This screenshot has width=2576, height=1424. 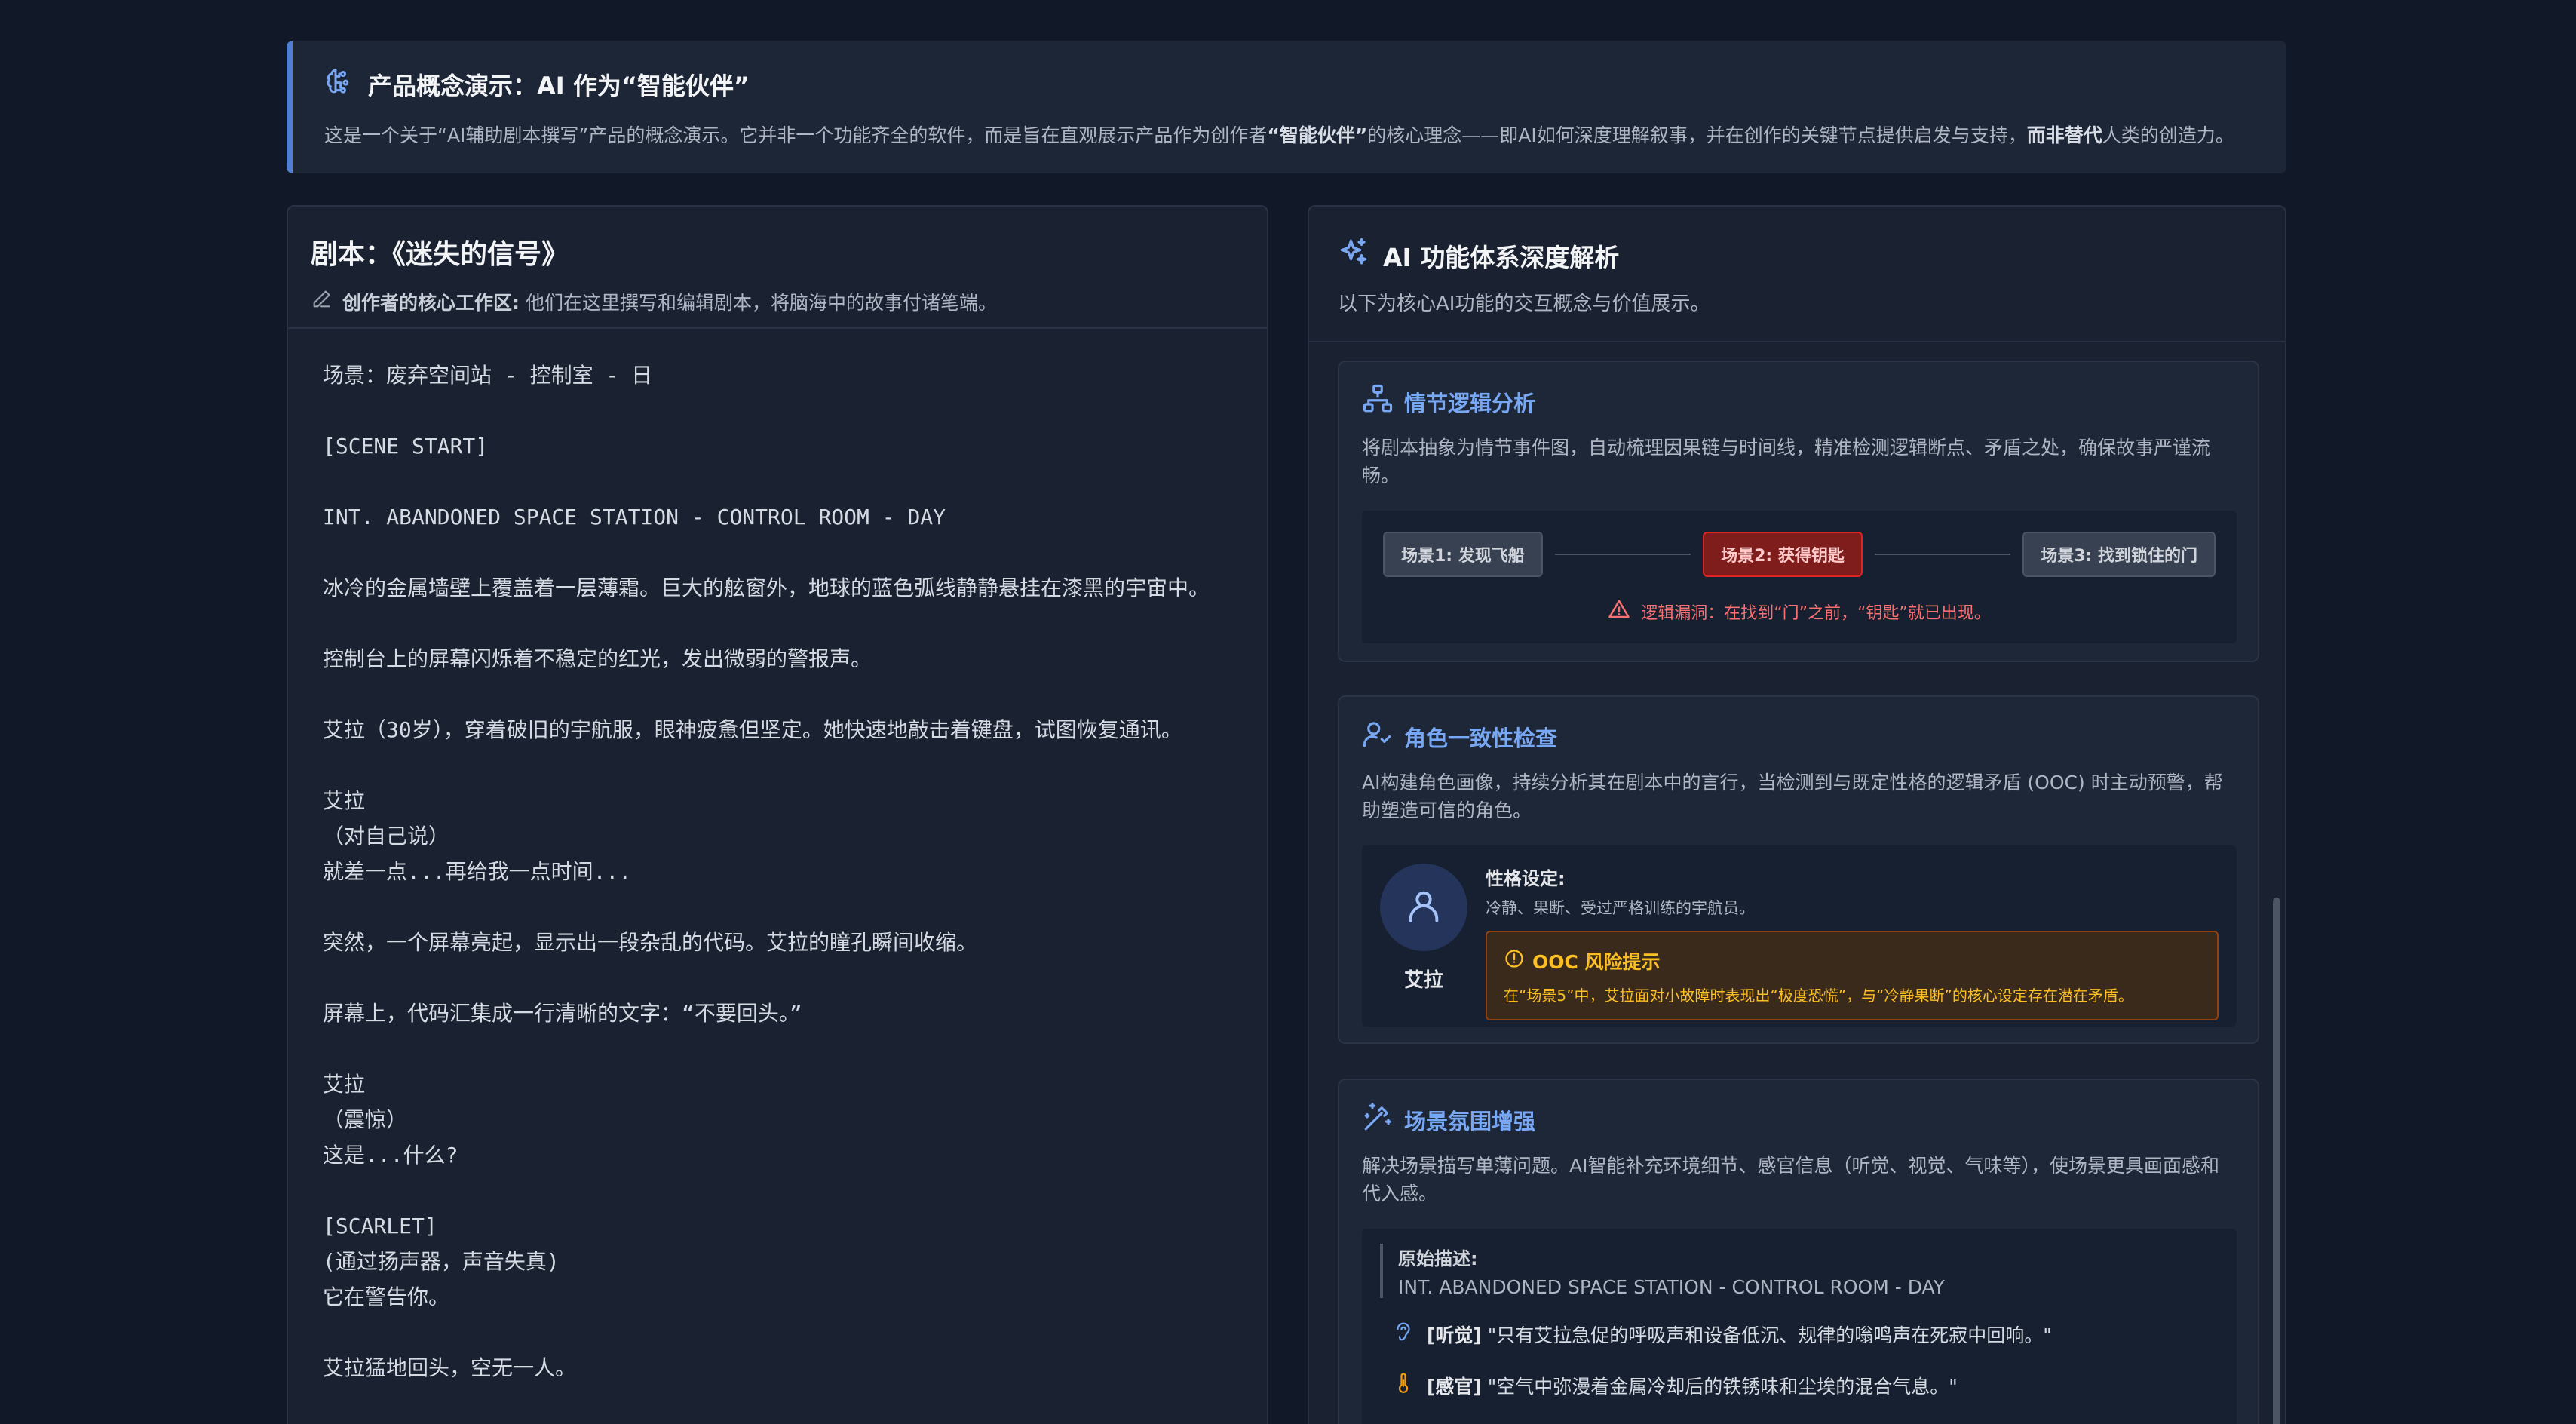 I want to click on ooc-title: OOC 风险提示, so click(x=1596, y=962).